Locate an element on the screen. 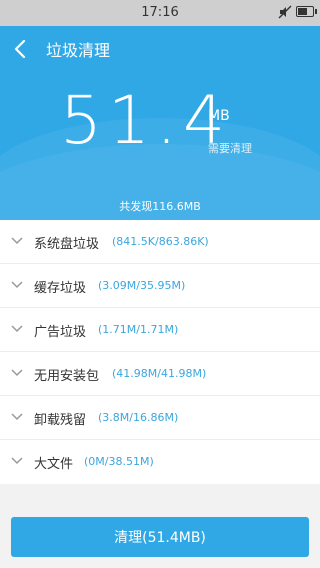  list-item-size: (3.09M/35.95M) is located at coordinates (142, 285).